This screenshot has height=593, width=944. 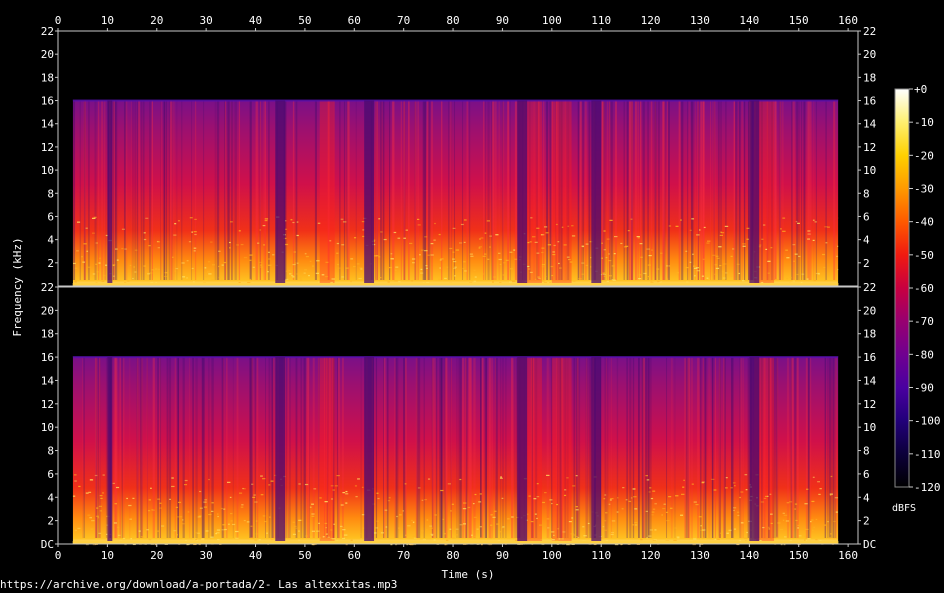 What do you see at coordinates (601, 555) in the screenshot?
I see `x-tick-label: 110` at bounding box center [601, 555].